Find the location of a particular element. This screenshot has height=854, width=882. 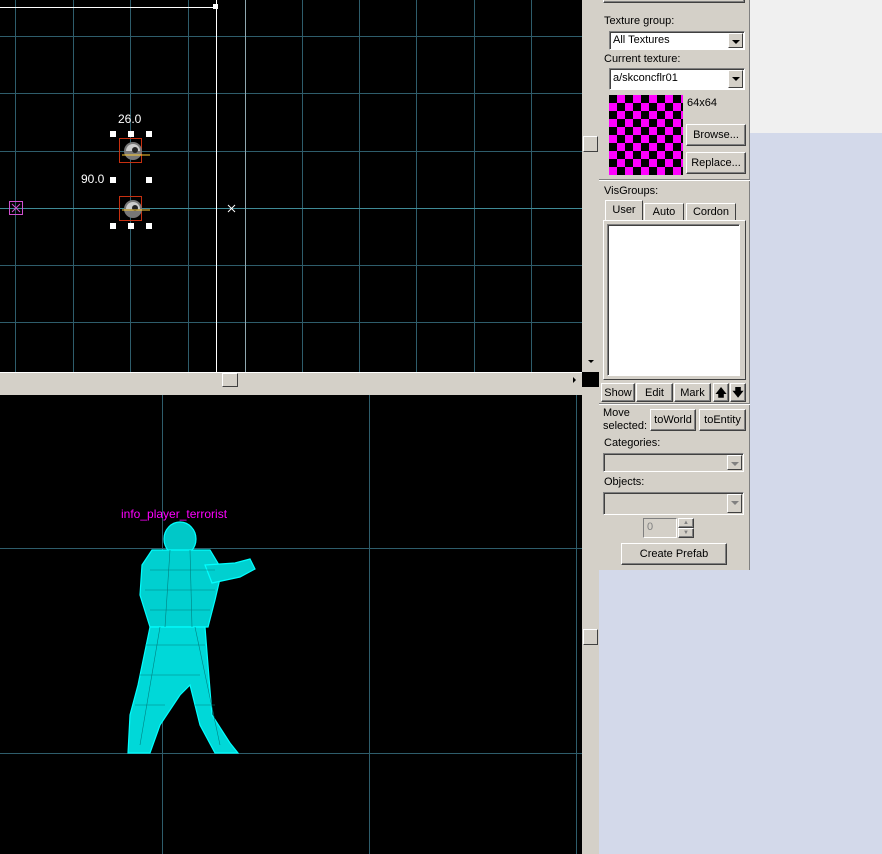

selection-handle-ml is located at coordinates (113, 180).